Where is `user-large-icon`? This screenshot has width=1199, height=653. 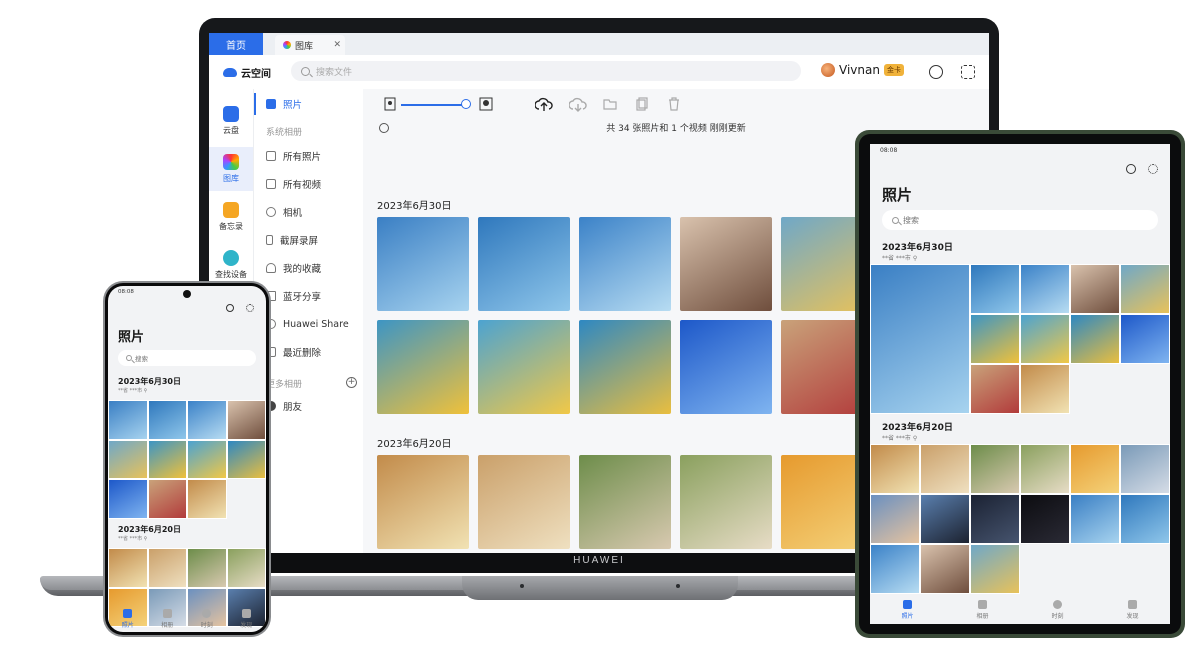
user-large-icon is located at coordinates (486, 104).